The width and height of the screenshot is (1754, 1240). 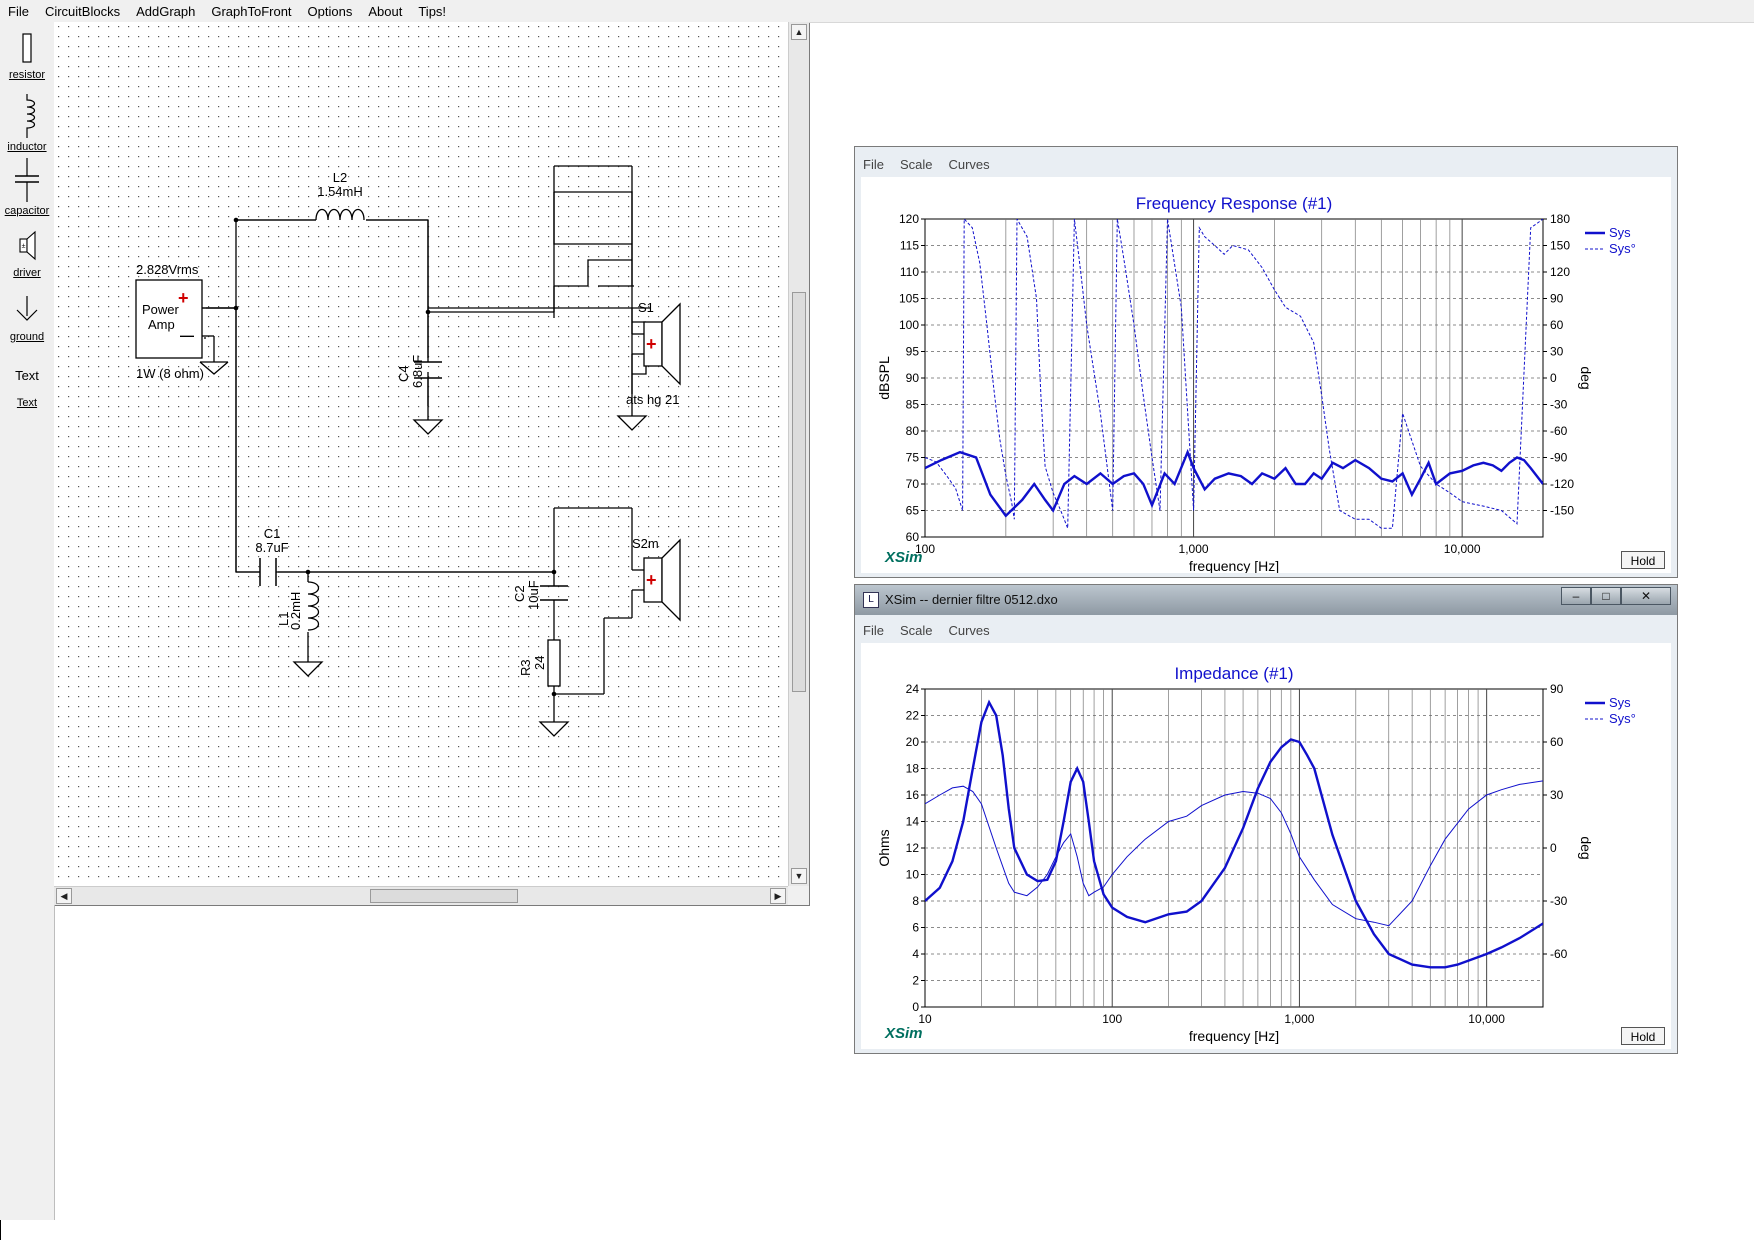 What do you see at coordinates (27, 211) in the screenshot?
I see `palette-capacitor-label: capacitor` at bounding box center [27, 211].